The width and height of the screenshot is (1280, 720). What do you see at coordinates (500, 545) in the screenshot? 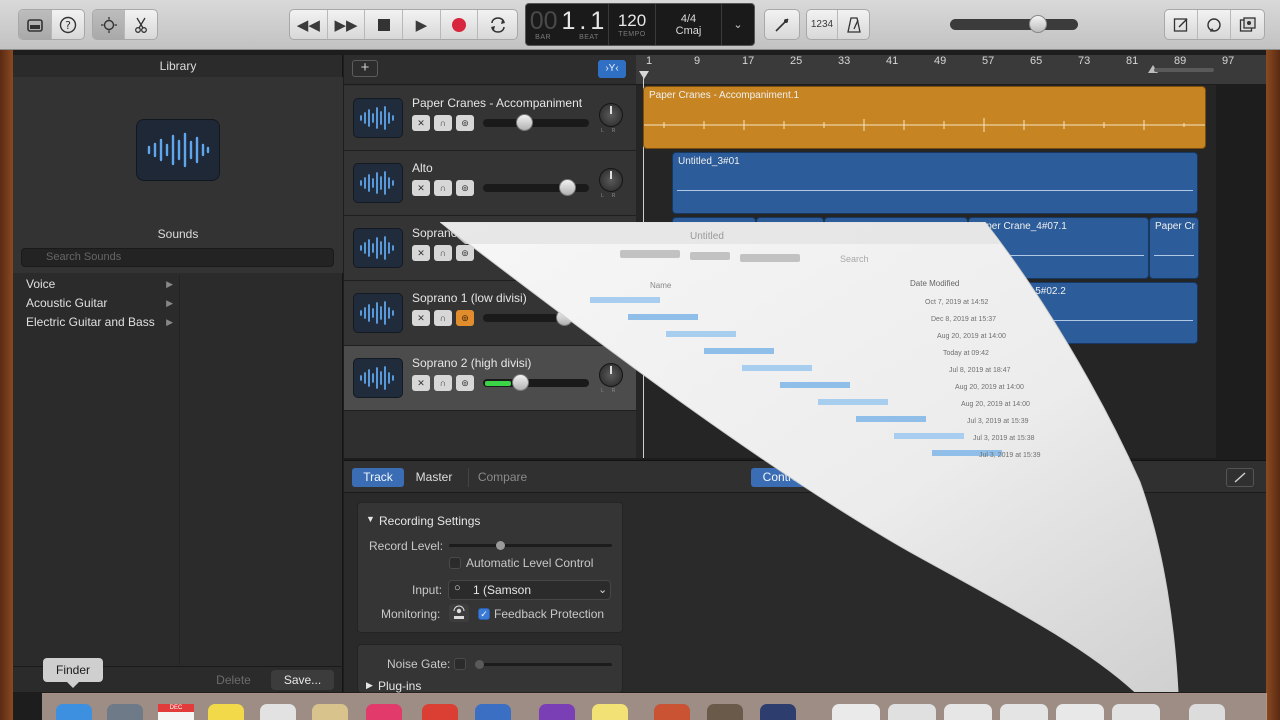
I see `record-level-knob` at bounding box center [500, 545].